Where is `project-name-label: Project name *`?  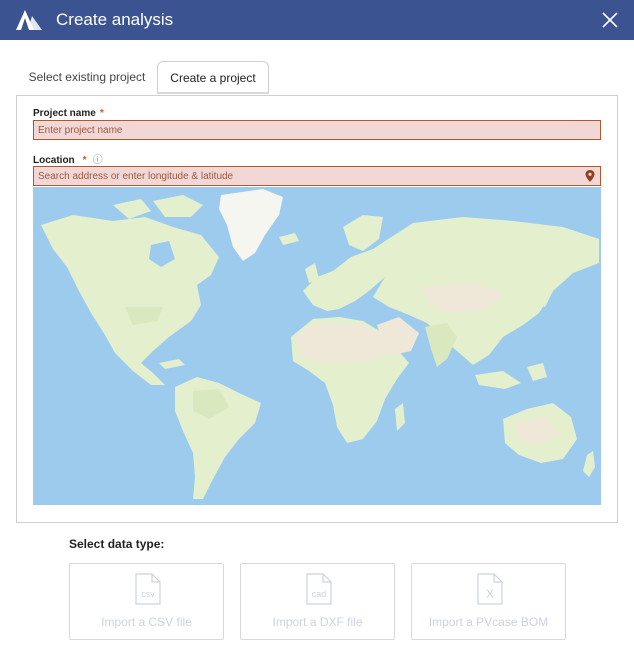
project-name-label: Project name * is located at coordinates (68, 113).